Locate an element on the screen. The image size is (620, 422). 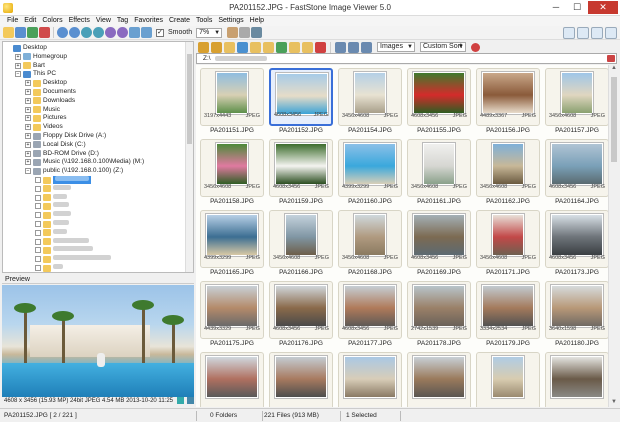
fit-icon is located at coordinates (98, 32).